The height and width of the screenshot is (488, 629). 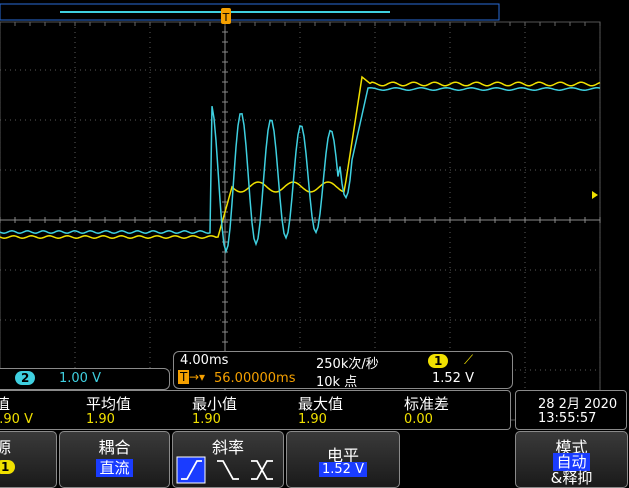 What do you see at coordinates (184, 377) in the screenshot?
I see `trigger-delay-icon: T` at bounding box center [184, 377].